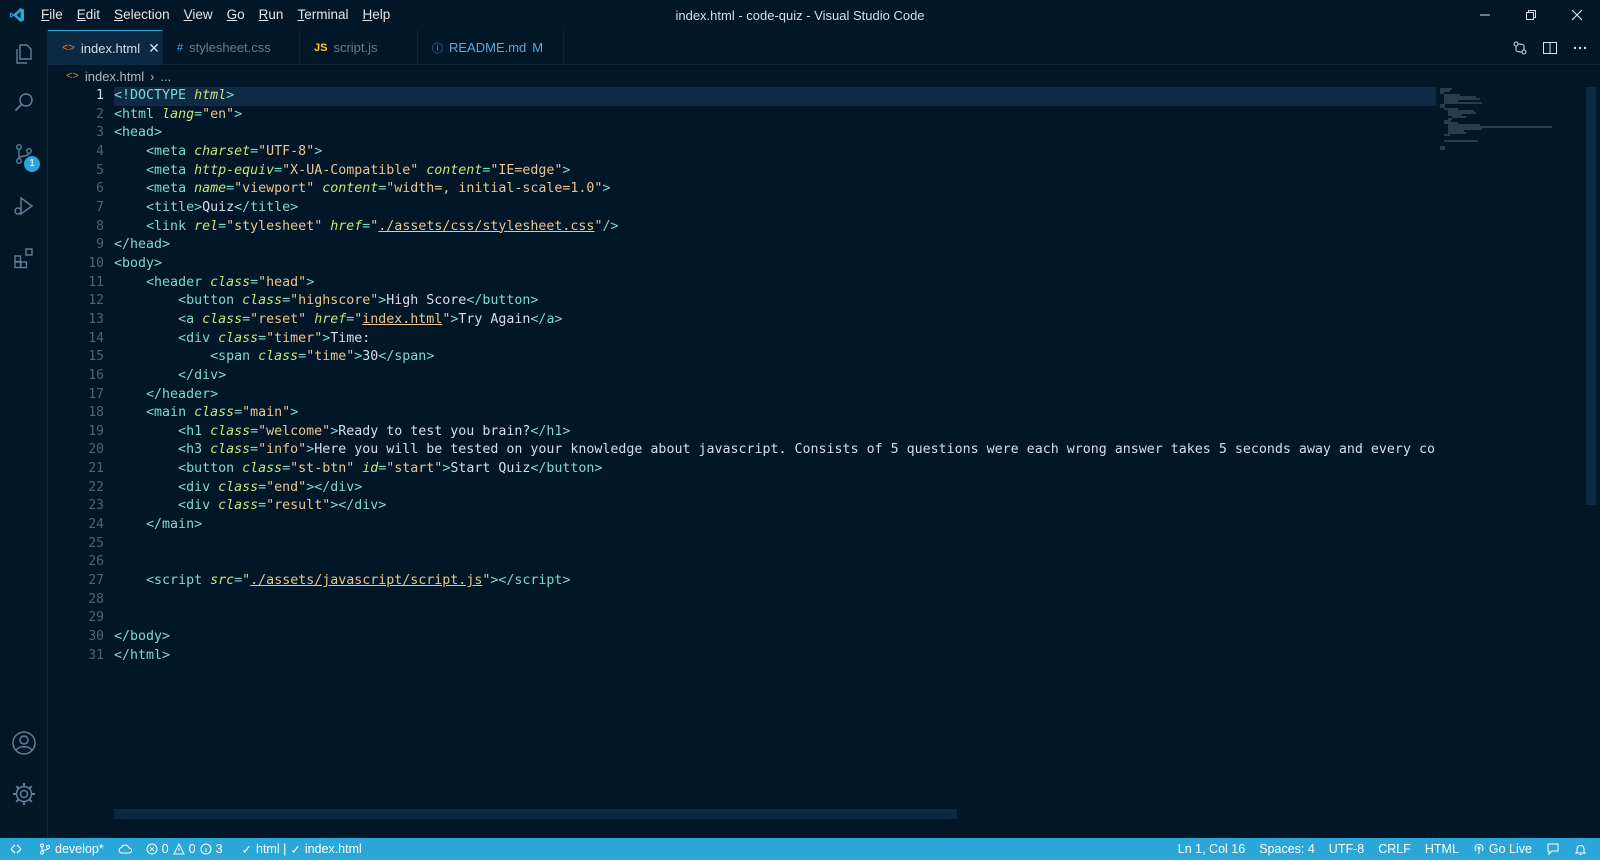  What do you see at coordinates (96, 543) in the screenshot?
I see `line-number: 25` at bounding box center [96, 543].